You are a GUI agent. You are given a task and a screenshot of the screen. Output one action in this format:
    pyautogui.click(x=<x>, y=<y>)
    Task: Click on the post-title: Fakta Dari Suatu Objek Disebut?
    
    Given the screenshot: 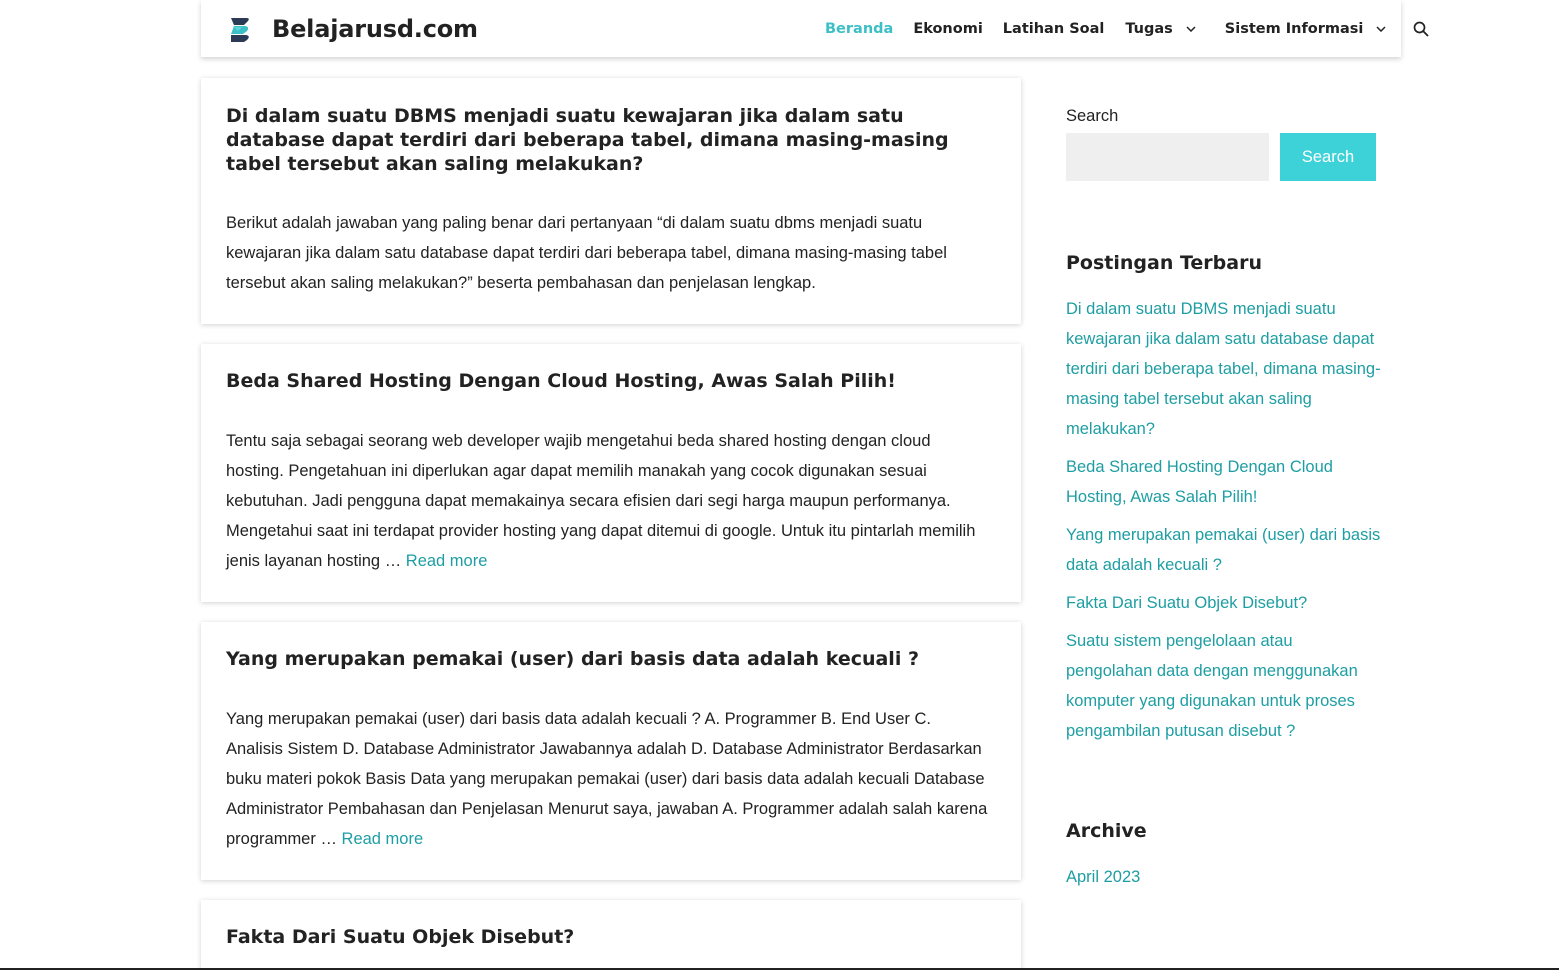 What is the action you would take?
    pyautogui.click(x=611, y=937)
    